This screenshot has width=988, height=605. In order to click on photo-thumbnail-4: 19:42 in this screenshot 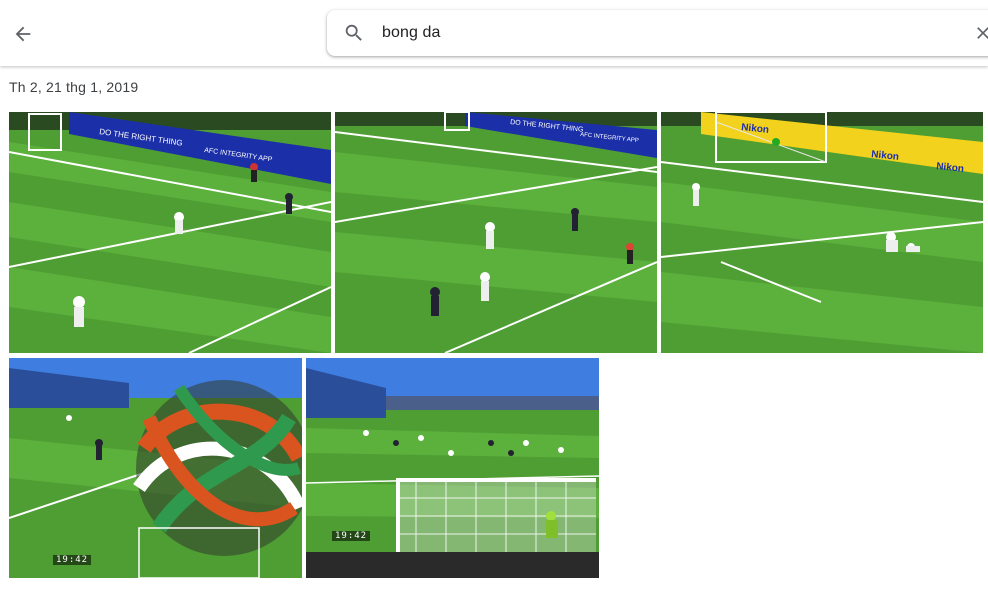, I will do `click(155, 468)`.